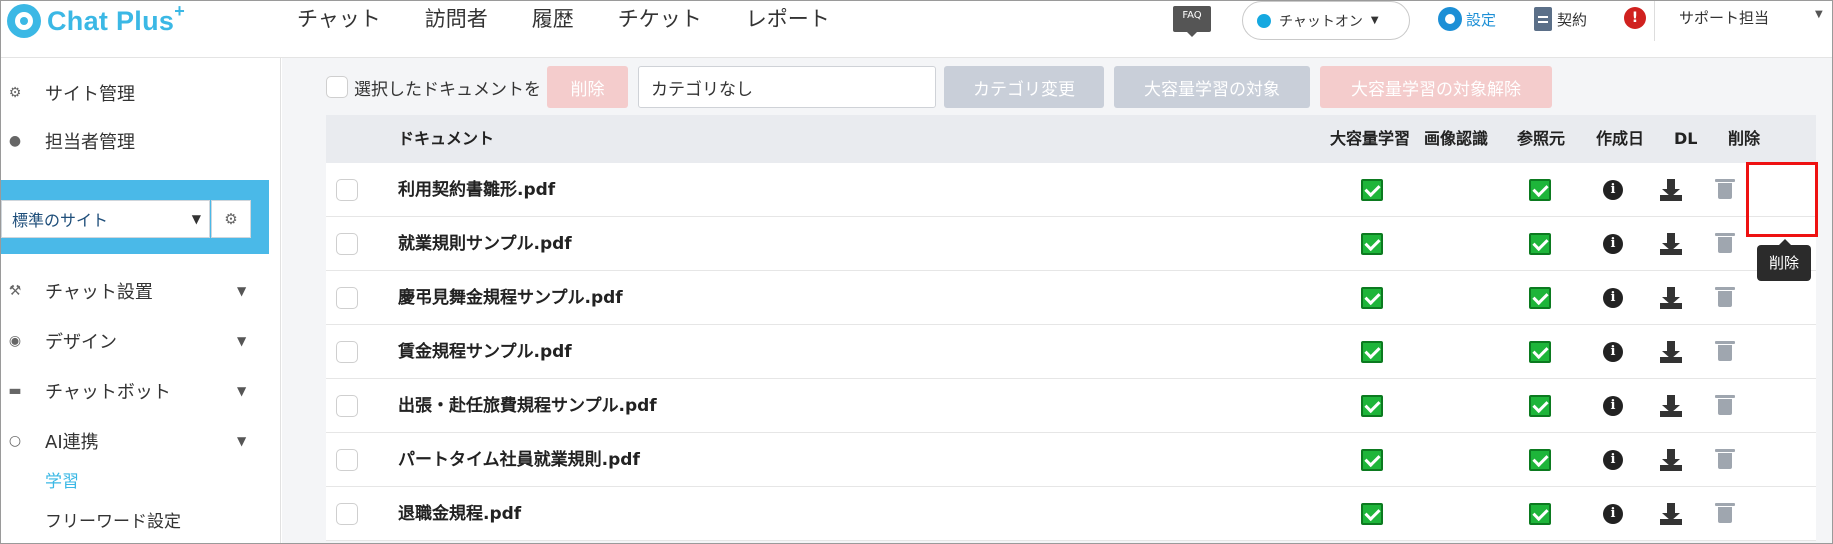 Image resolution: width=1833 pixels, height=544 pixels. I want to click on sidebar-item-label: サイト管理, so click(90, 94).